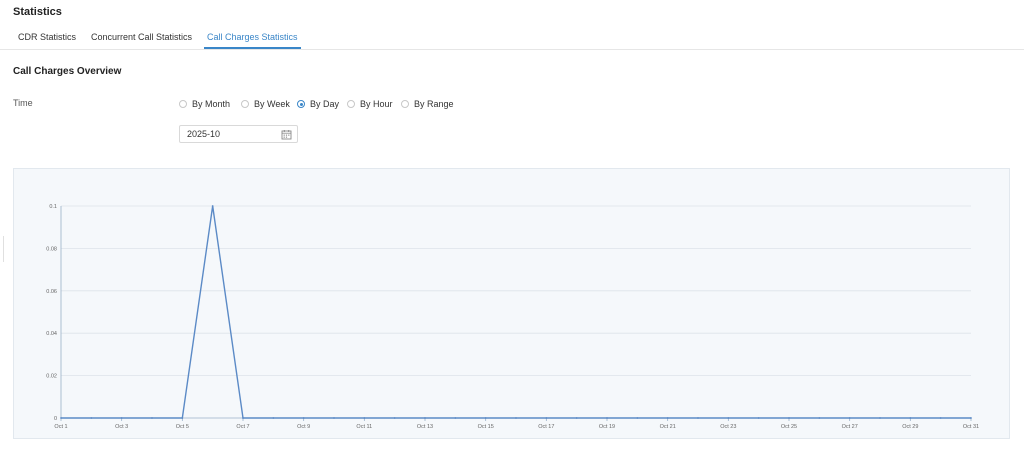  What do you see at coordinates (303, 427) in the screenshot?
I see `x-tick-label: Oct 9` at bounding box center [303, 427].